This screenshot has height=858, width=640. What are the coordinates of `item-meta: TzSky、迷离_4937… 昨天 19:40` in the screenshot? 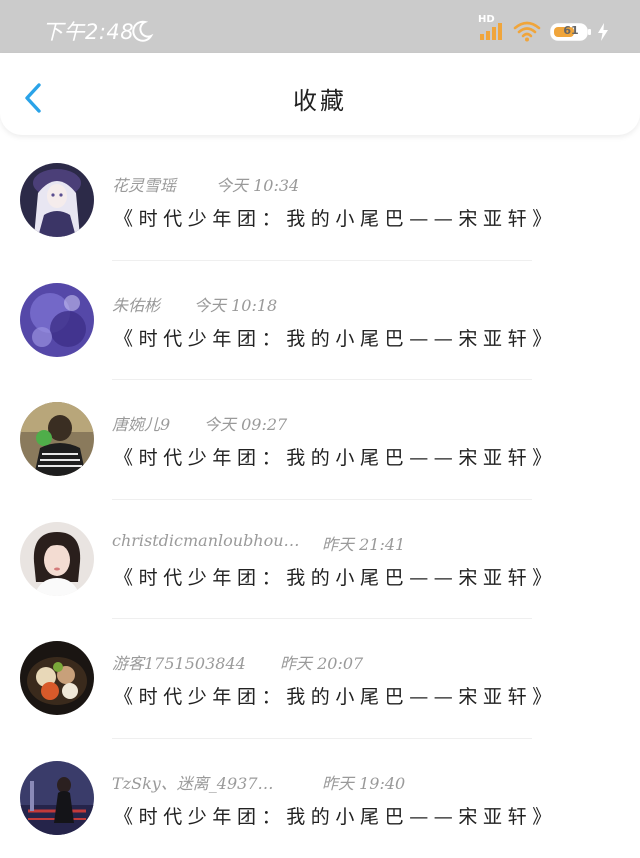 It's located at (193, 782).